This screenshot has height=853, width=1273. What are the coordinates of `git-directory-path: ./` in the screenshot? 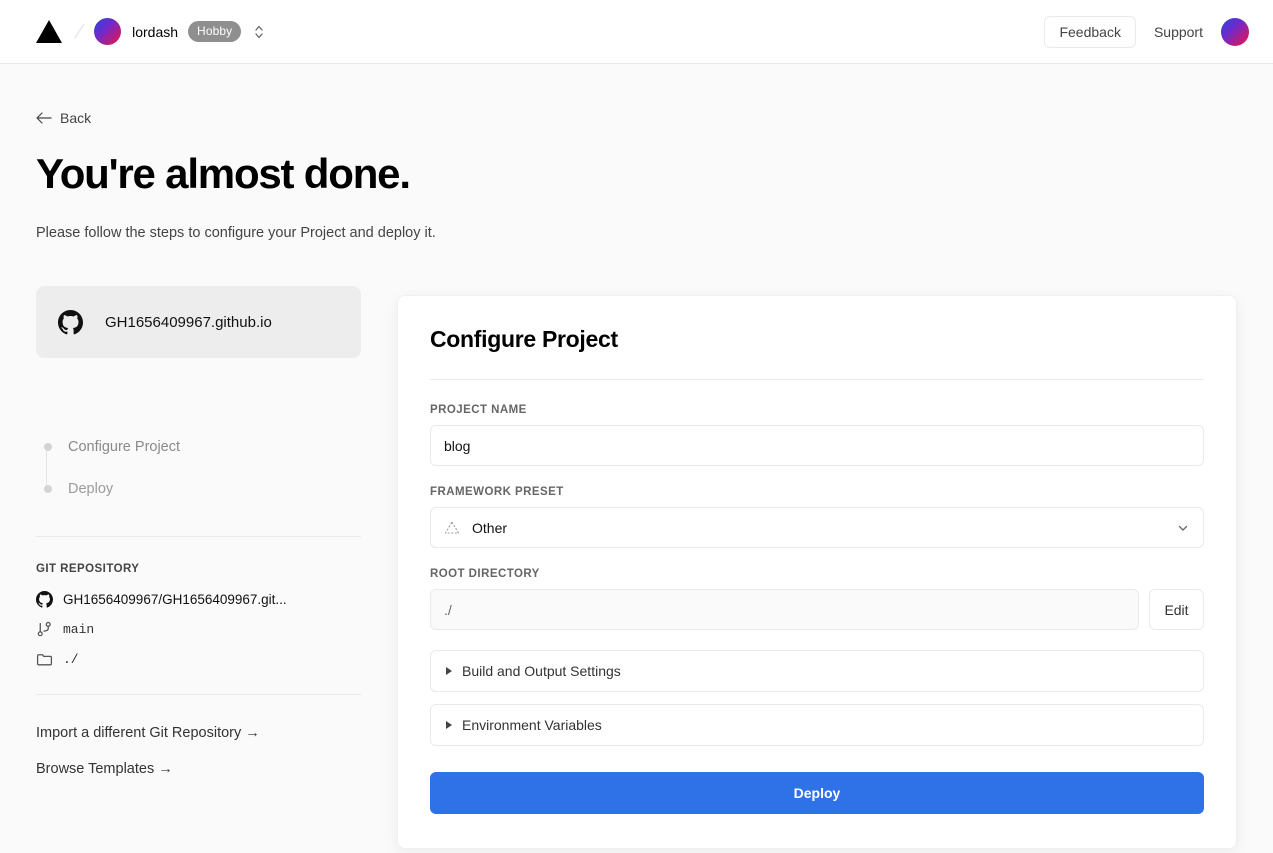 It's located at (71, 660).